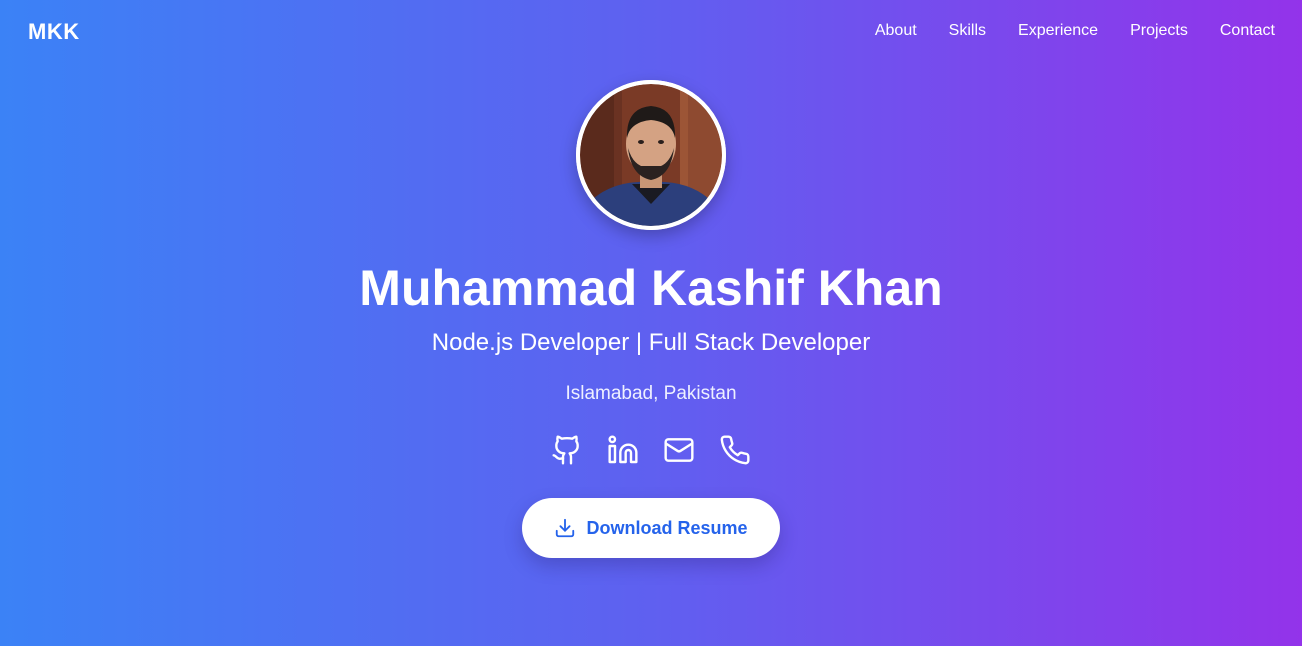  I want to click on mail-icon, so click(679, 450).